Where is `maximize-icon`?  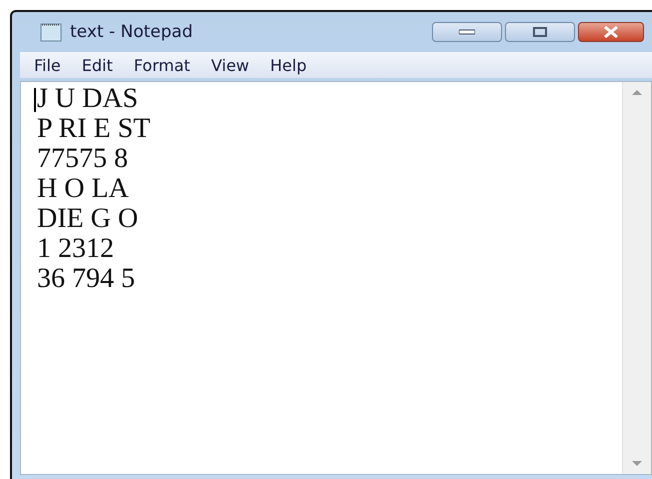 maximize-icon is located at coordinates (540, 32).